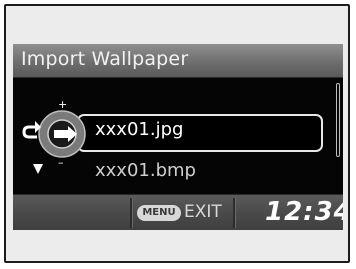 This screenshot has width=356, height=269. Describe the element at coordinates (38, 169) in the screenshot. I see `scroll-down-icon` at that location.